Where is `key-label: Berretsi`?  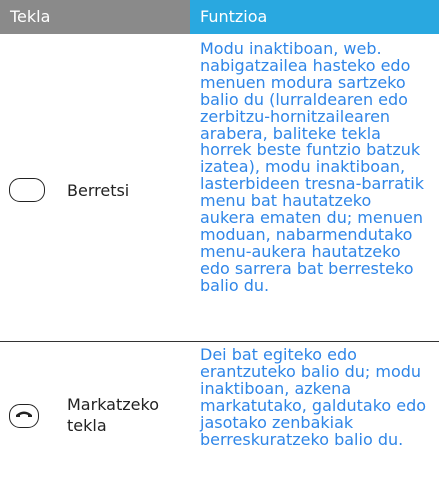 key-label: Berretsi is located at coordinates (98, 190).